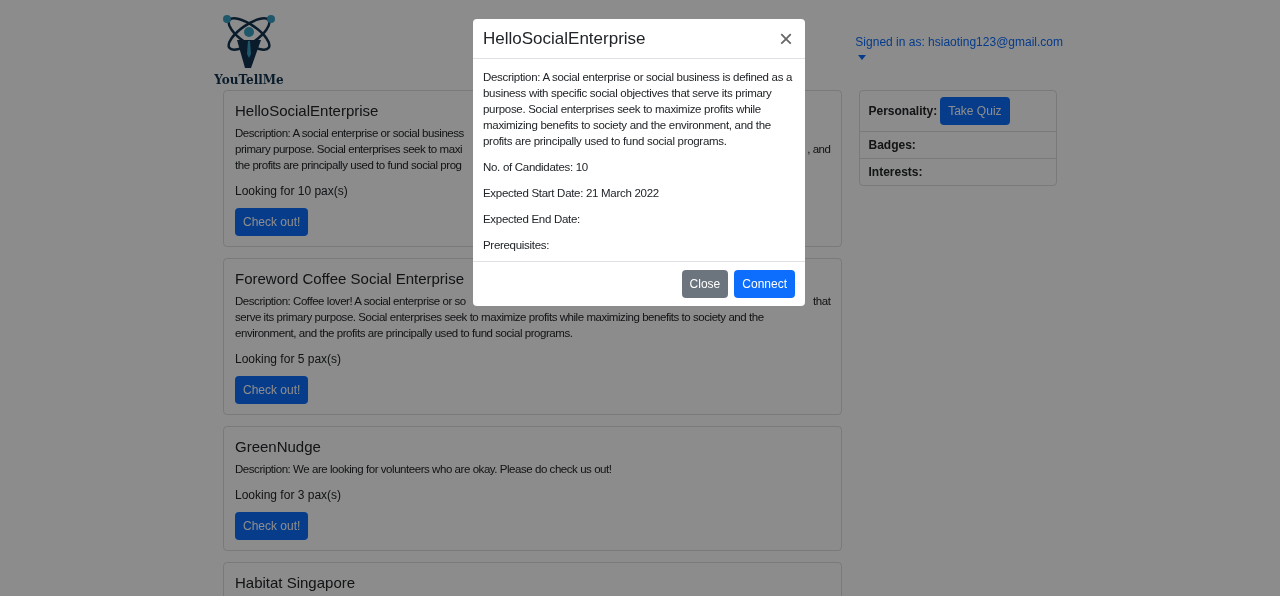  Describe the element at coordinates (249, 80) in the screenshot. I see `logo-text: YouTellMe` at that location.